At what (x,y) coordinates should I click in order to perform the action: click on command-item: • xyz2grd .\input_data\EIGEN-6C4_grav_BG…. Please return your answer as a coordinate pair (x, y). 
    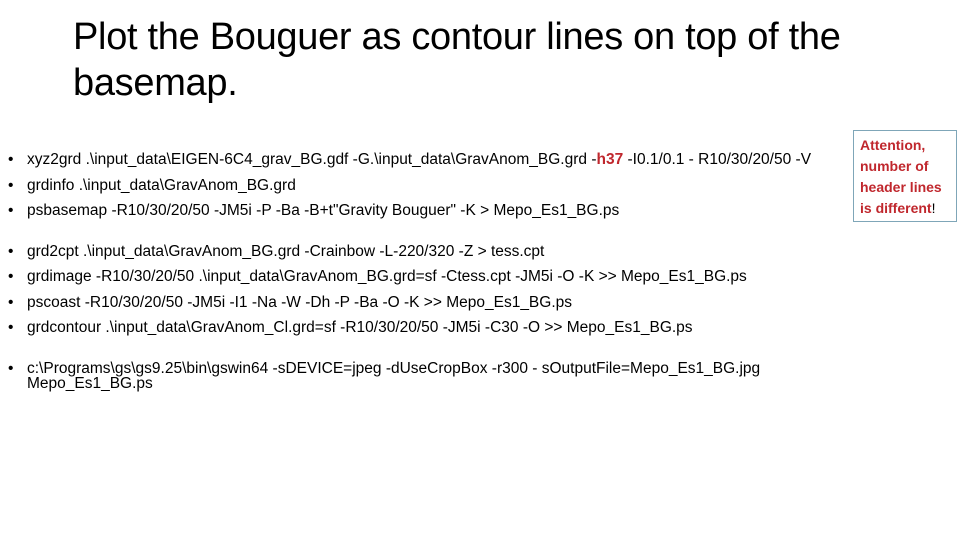
    Looking at the image, I should click on (423, 160).